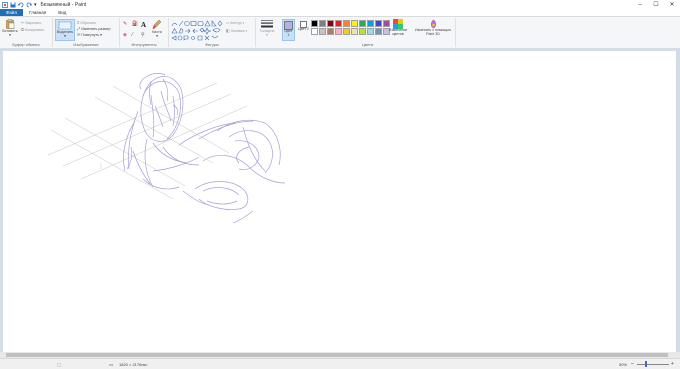 This screenshot has height=369, width=680. What do you see at coordinates (398, 30) in the screenshot?
I see `edit-colors-button: Изменение цветов` at bounding box center [398, 30].